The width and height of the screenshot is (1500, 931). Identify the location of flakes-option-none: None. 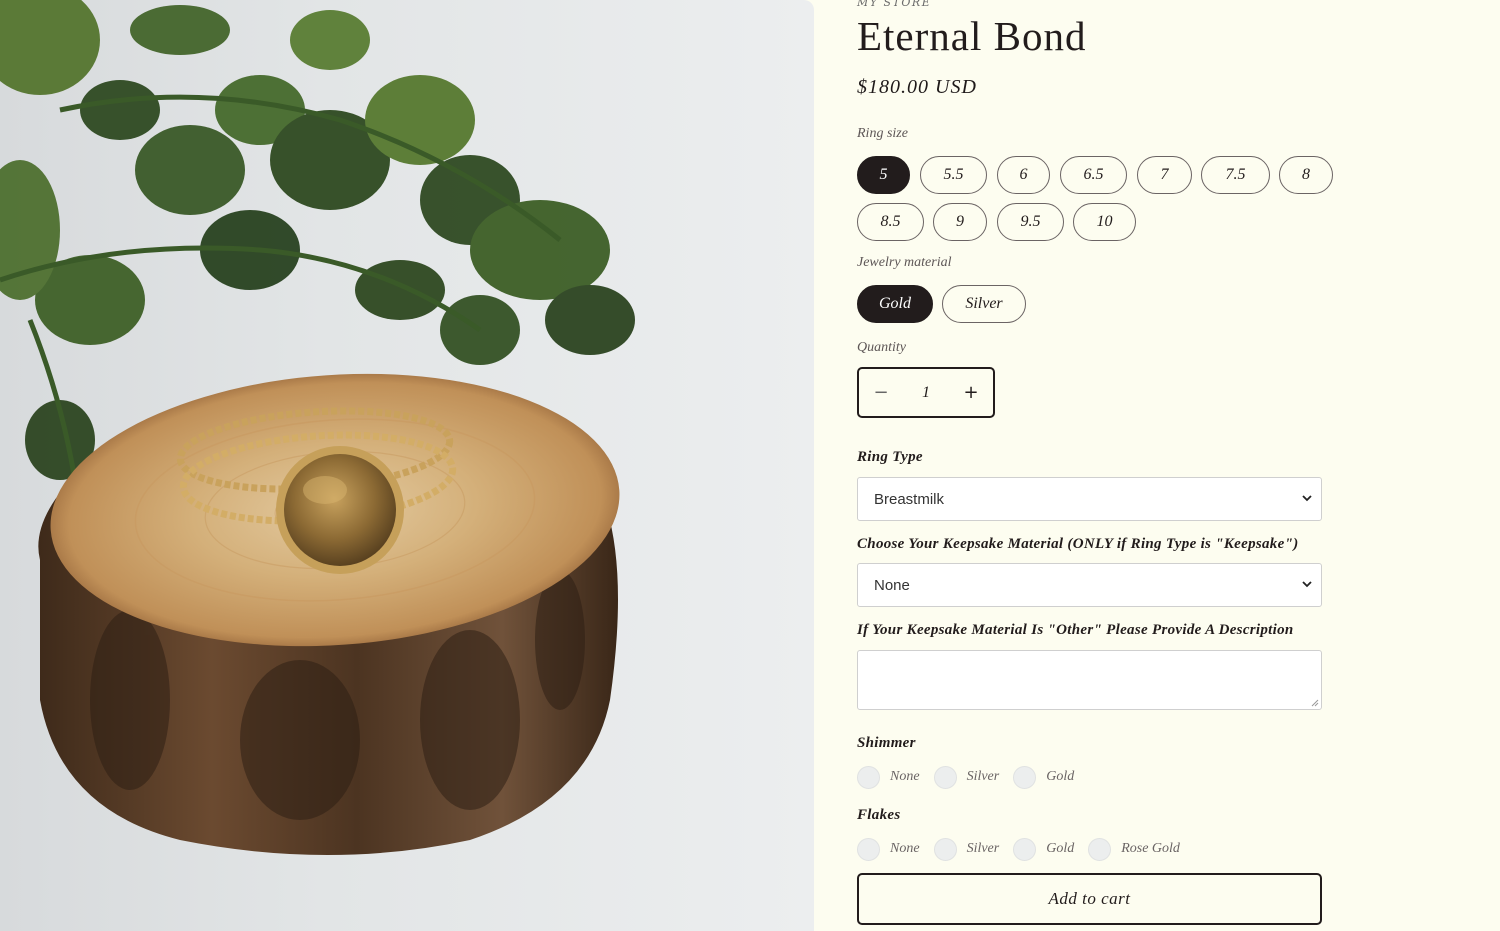
(888, 849).